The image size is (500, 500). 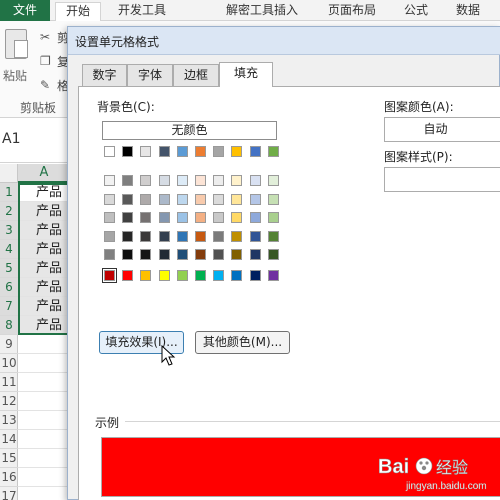 I want to click on cell-a1: 产品, so click(x=44, y=192).